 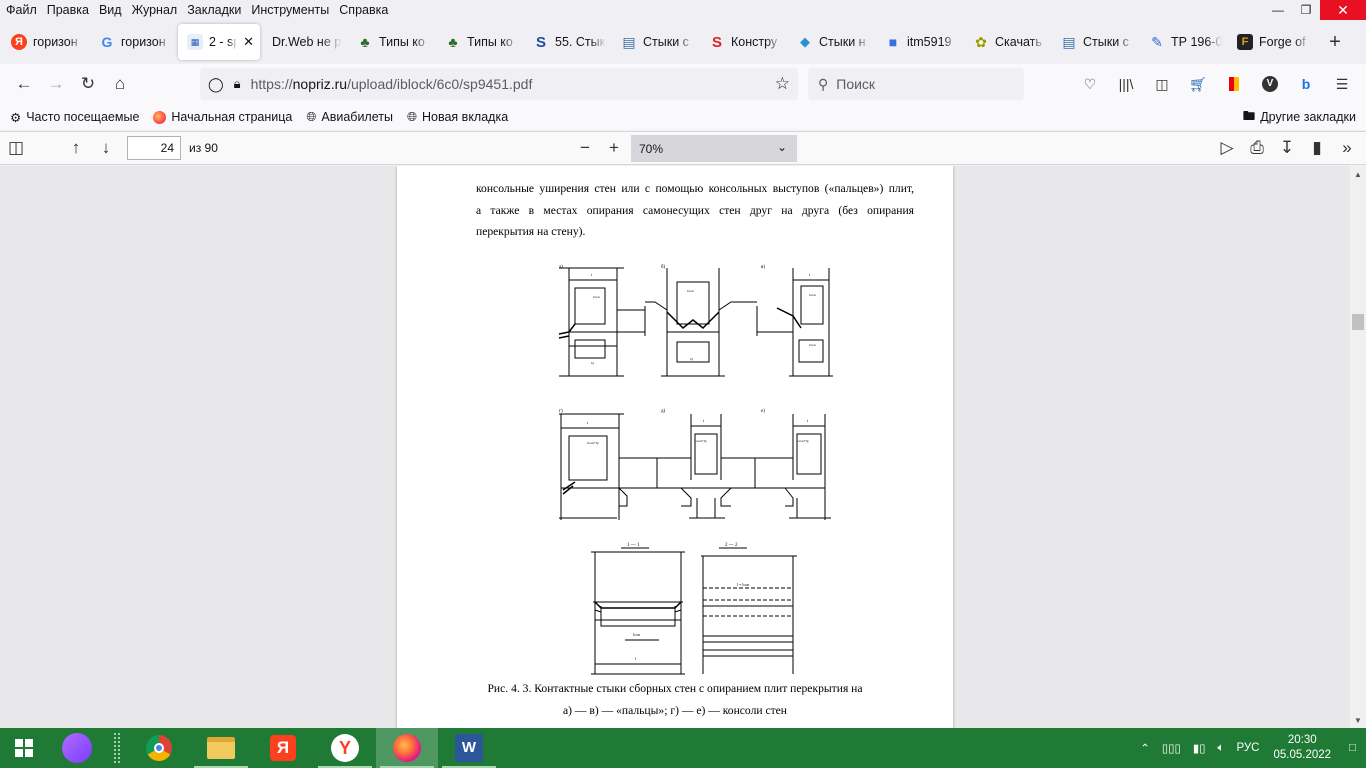 What do you see at coordinates (1234, 84) in the screenshot?
I see `bookmark-flag-icon` at bounding box center [1234, 84].